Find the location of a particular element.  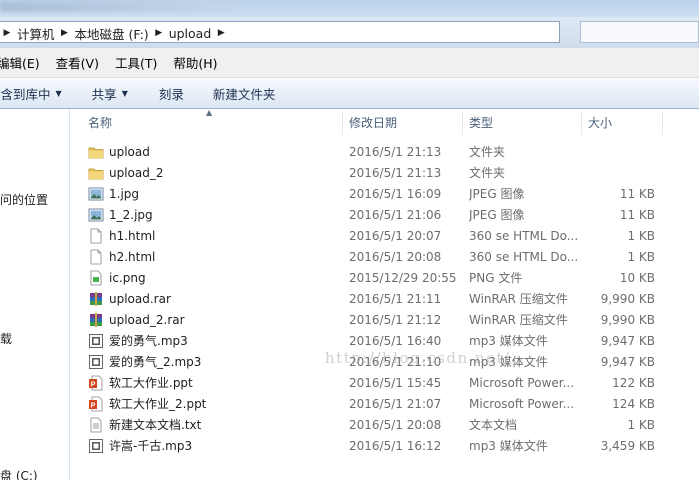

column-header-name: 名称 is located at coordinates (212, 123).